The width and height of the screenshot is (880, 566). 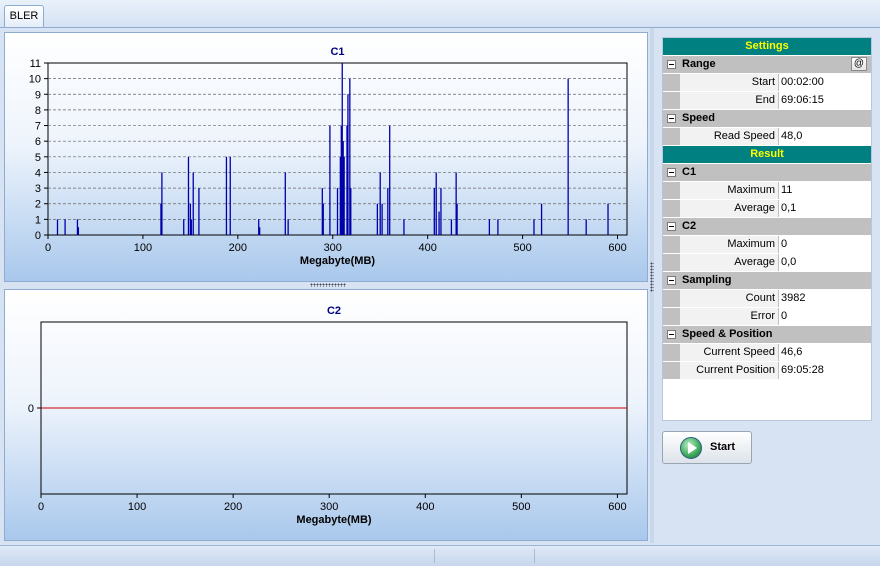 I want to click on property-c2-average: Average 0,0, so click(x=767, y=263).